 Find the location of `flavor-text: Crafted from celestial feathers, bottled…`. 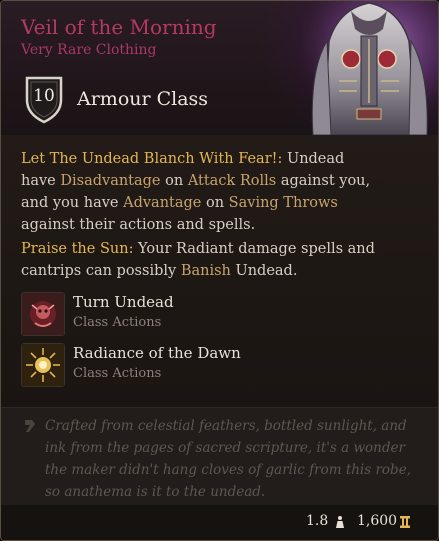

flavor-text: Crafted from celestial feathers, bottled… is located at coordinates (228, 459).